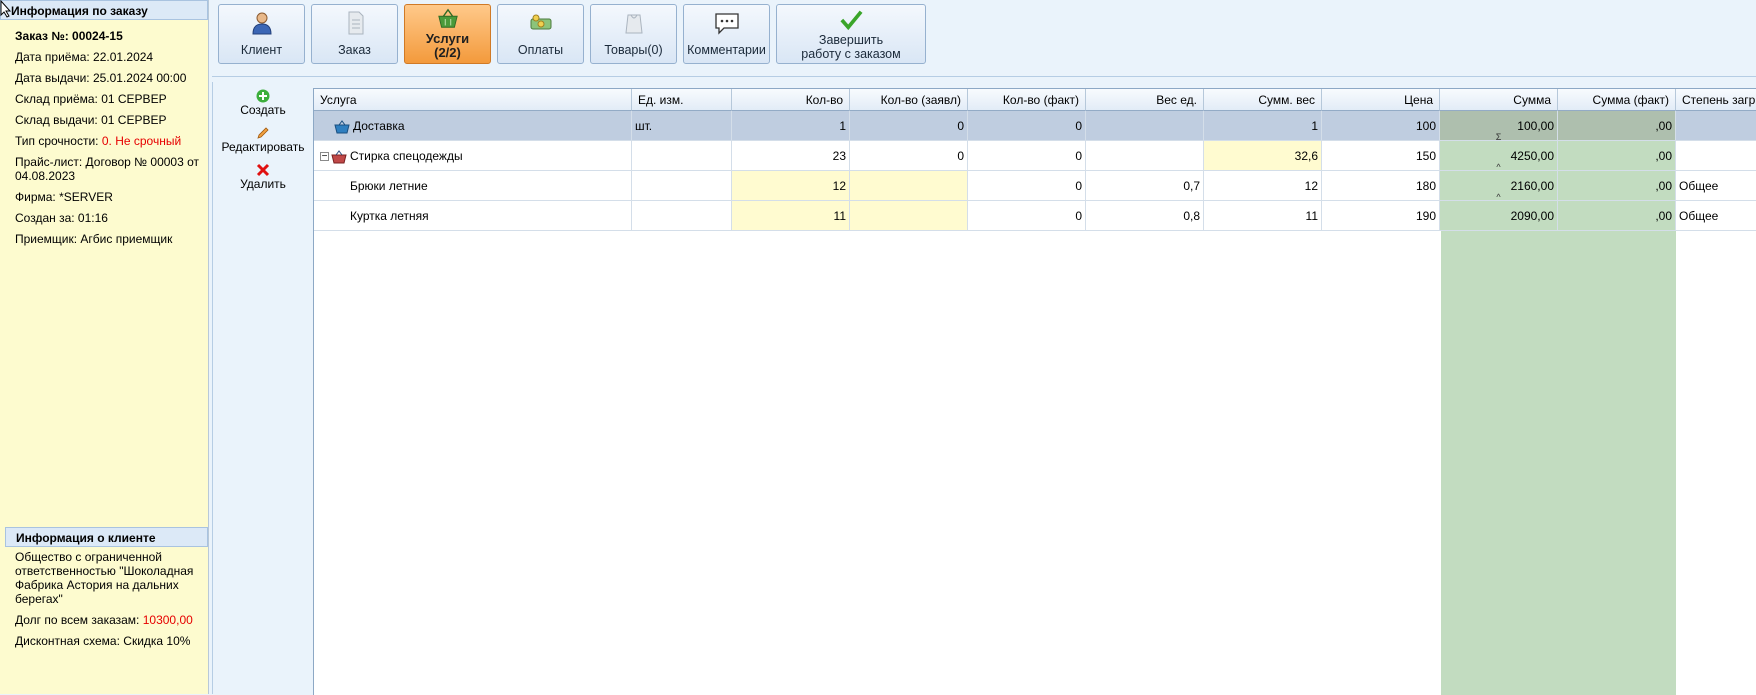 The image size is (1756, 695). What do you see at coordinates (262, 388) in the screenshot?
I see `action-sidebar: Создать Редактировать Удалить` at bounding box center [262, 388].